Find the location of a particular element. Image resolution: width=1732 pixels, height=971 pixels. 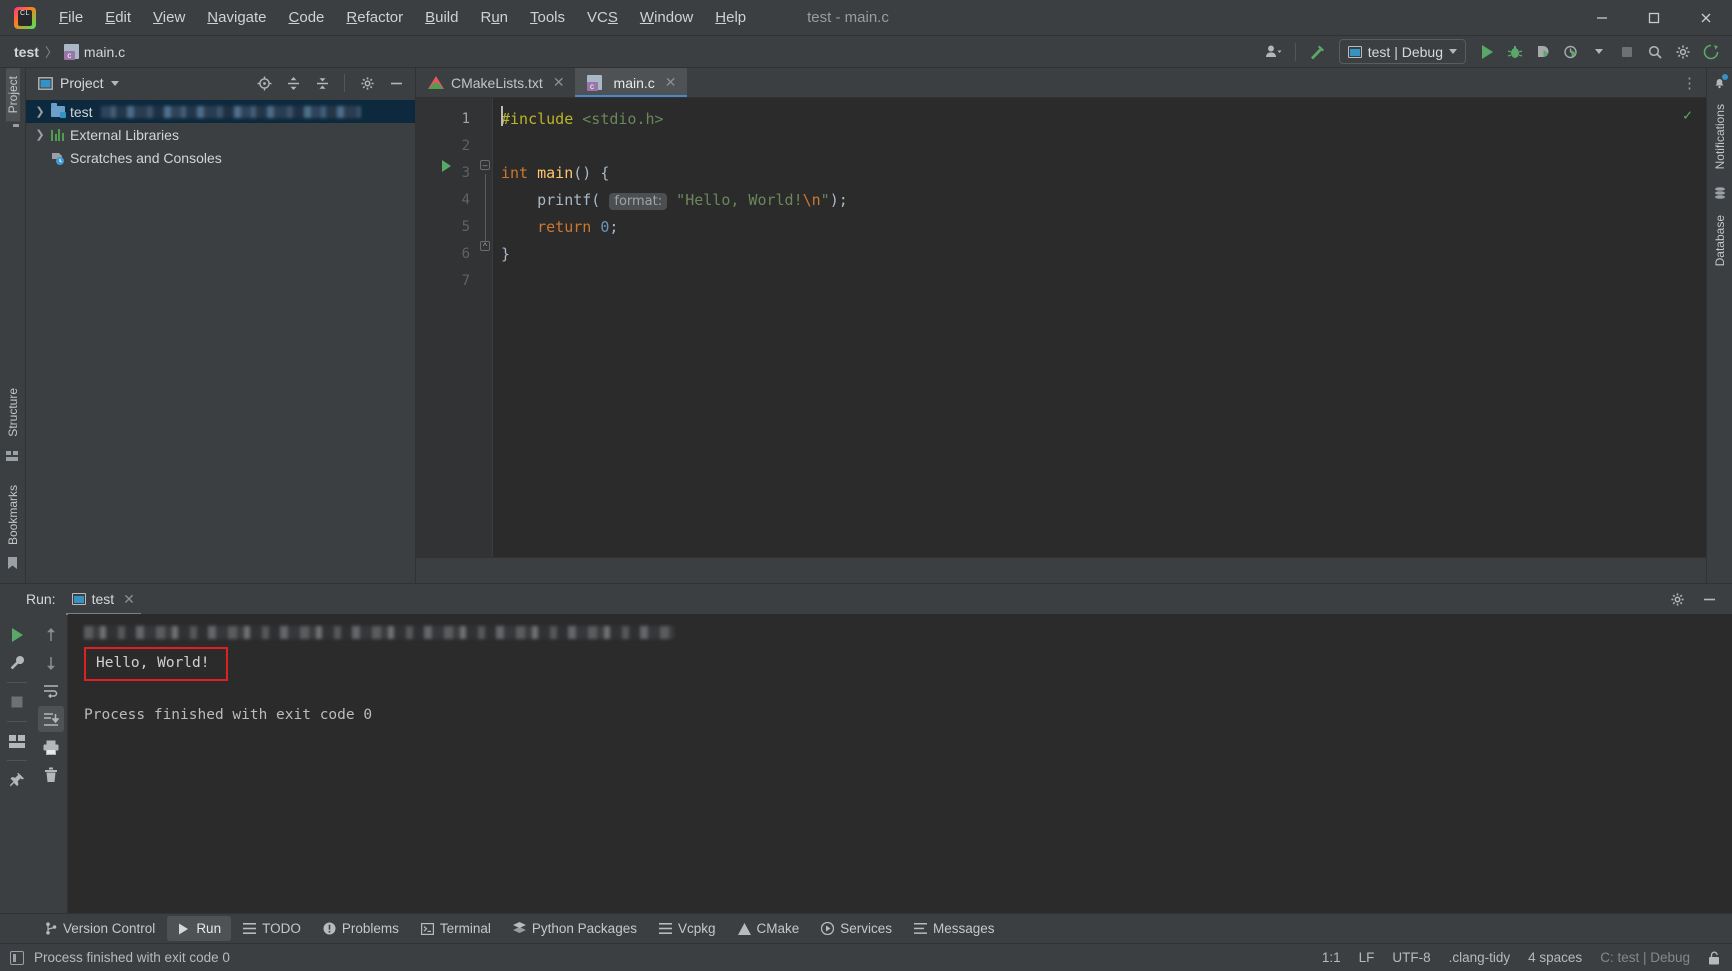

run-configuration-selector: test | Debug is located at coordinates (1402, 51).